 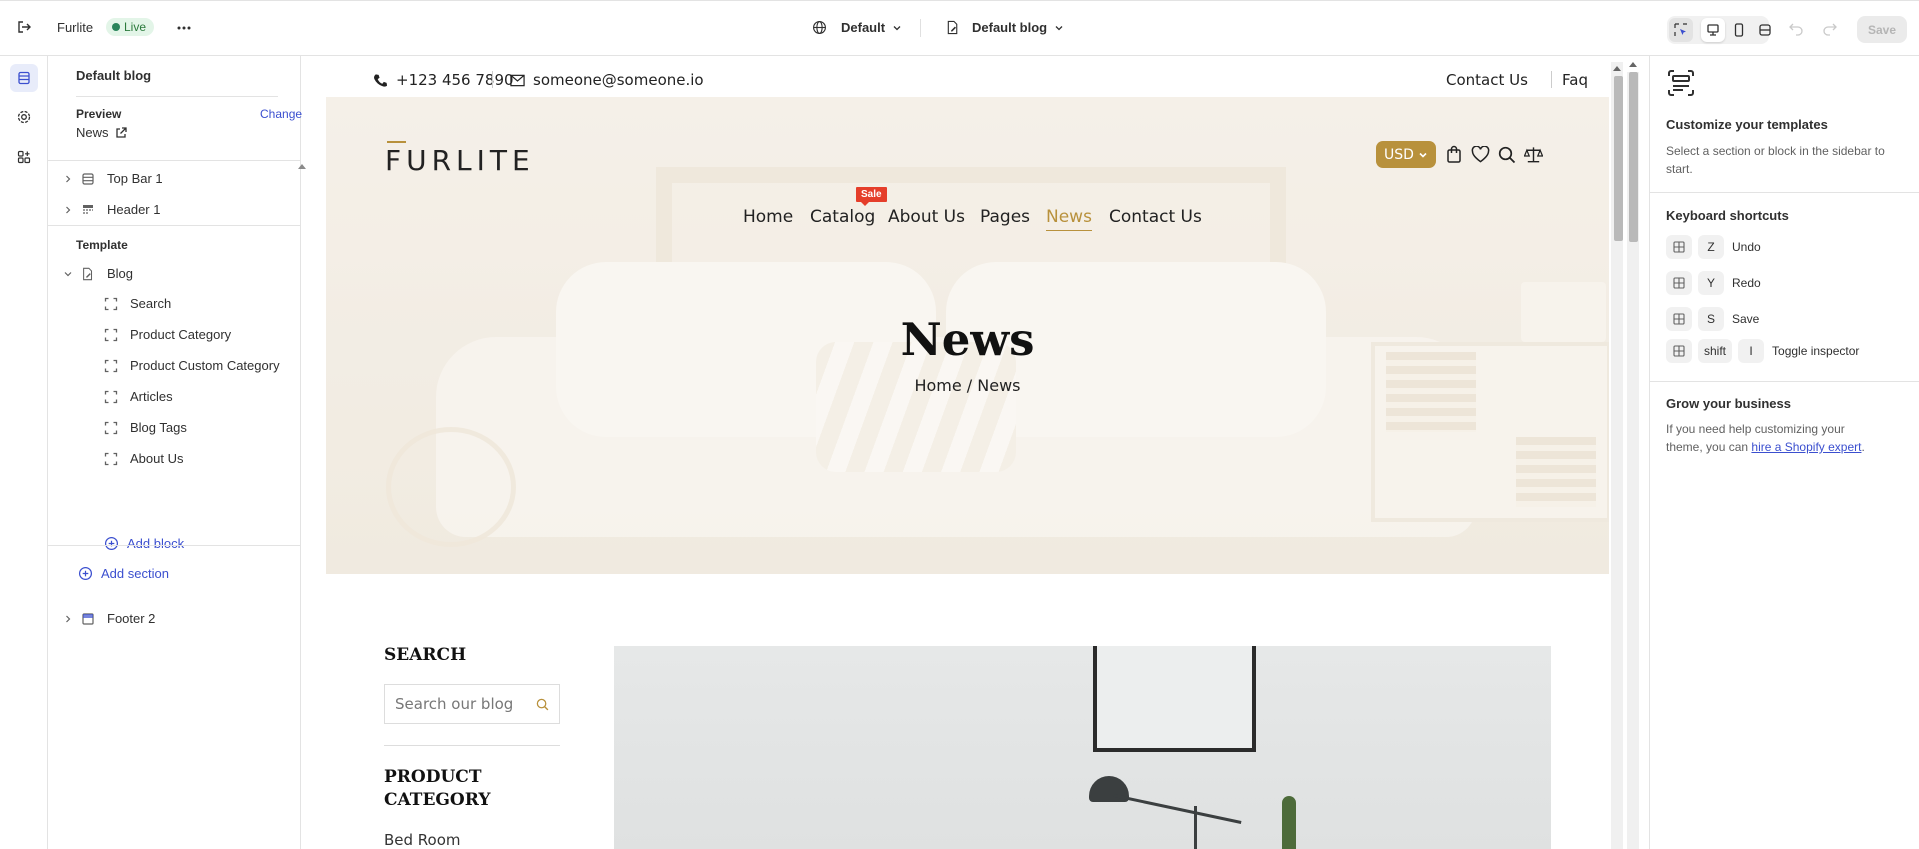 I want to click on shortcut-key: Z, so click(x=1711, y=247).